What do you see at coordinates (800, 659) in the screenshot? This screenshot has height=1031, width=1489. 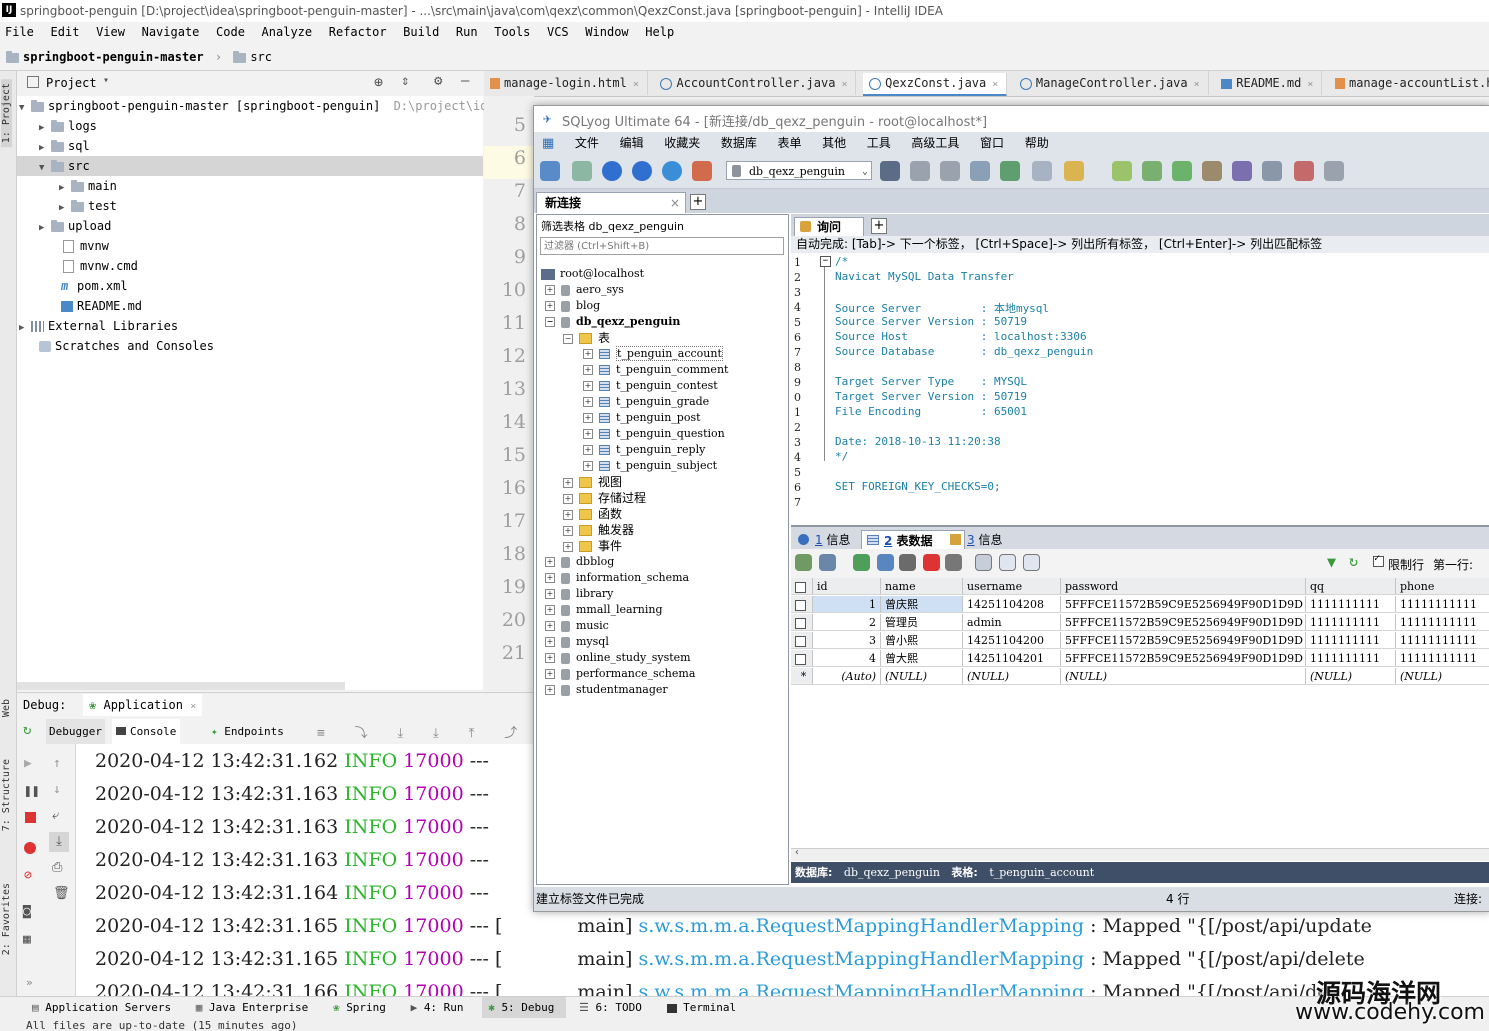 I see `row-checkbox` at bounding box center [800, 659].